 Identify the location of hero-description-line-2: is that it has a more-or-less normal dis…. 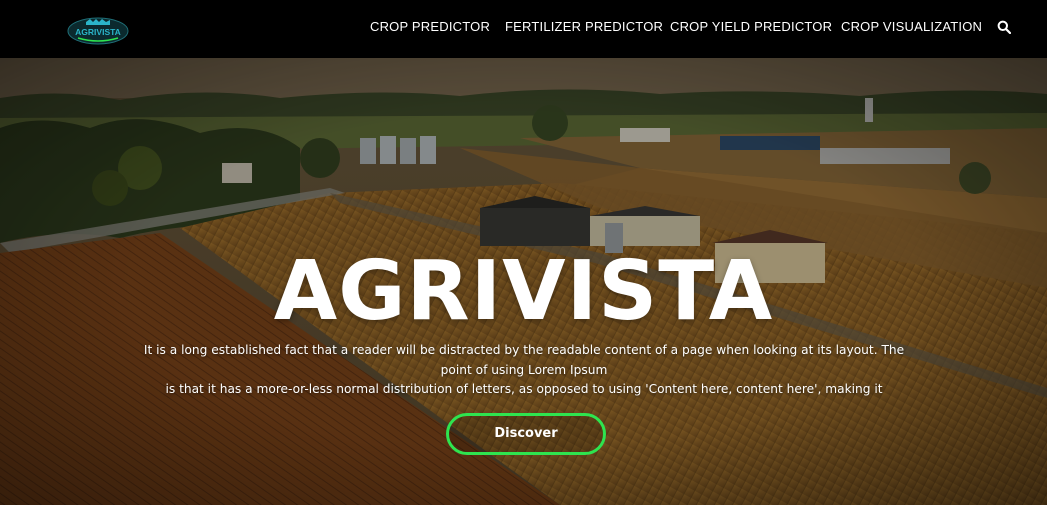
(524, 389).